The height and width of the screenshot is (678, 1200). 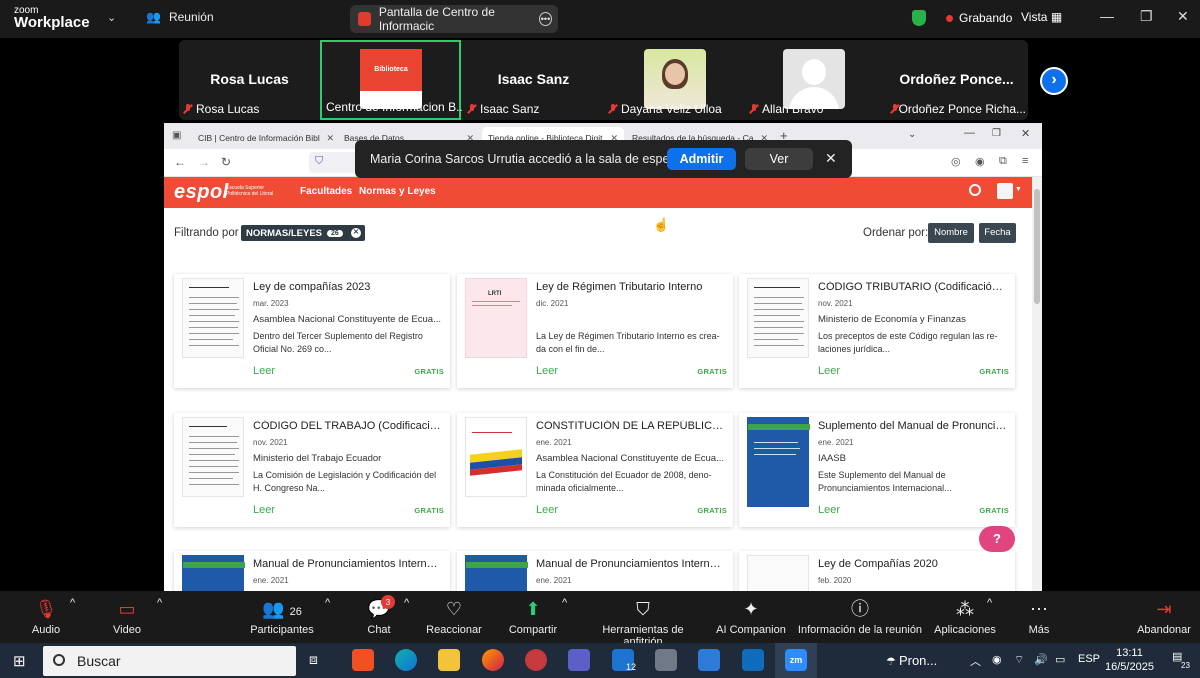 I want to click on taskbar-search: Buscar, so click(x=169, y=661).